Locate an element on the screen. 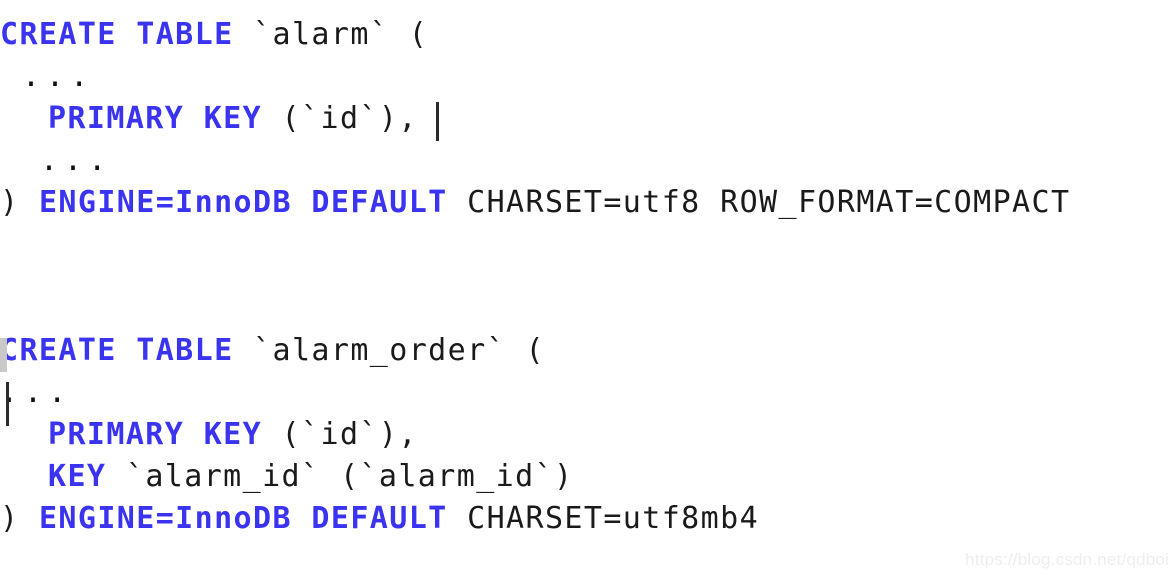  selection-nub is located at coordinates (3, 355).